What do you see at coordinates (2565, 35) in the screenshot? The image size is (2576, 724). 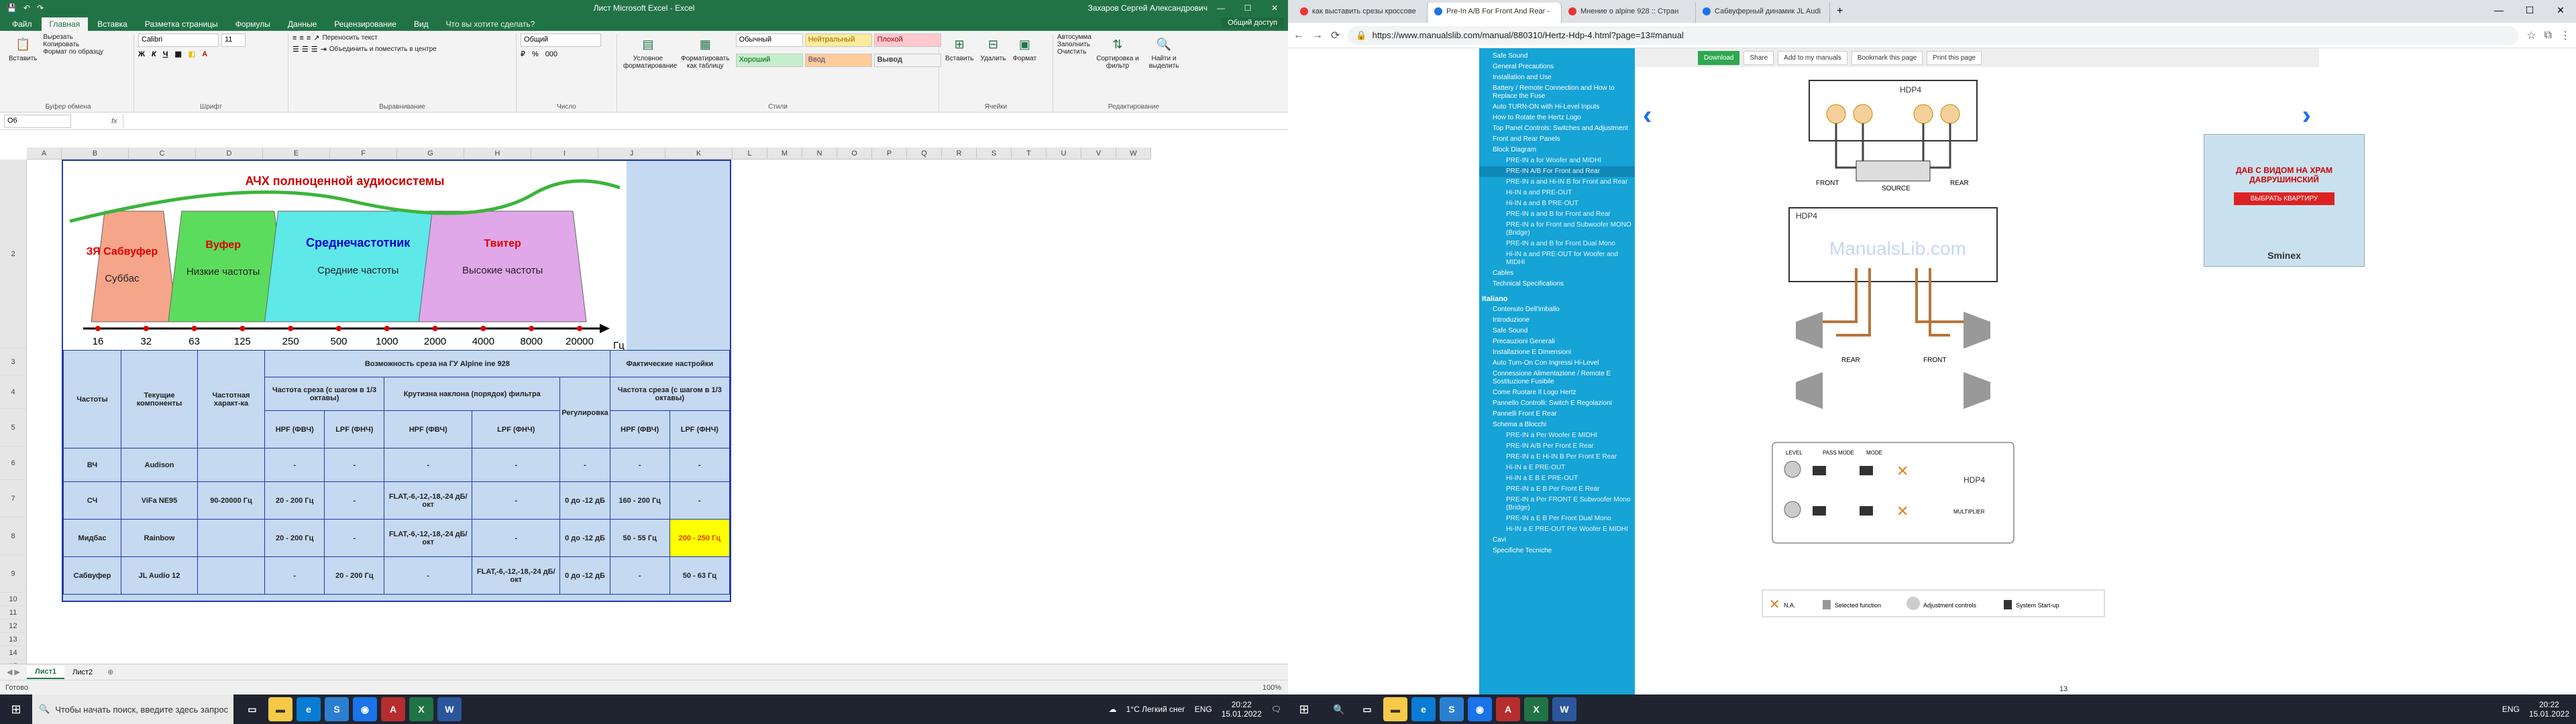 I see `menu-icon: ⋮` at bounding box center [2565, 35].